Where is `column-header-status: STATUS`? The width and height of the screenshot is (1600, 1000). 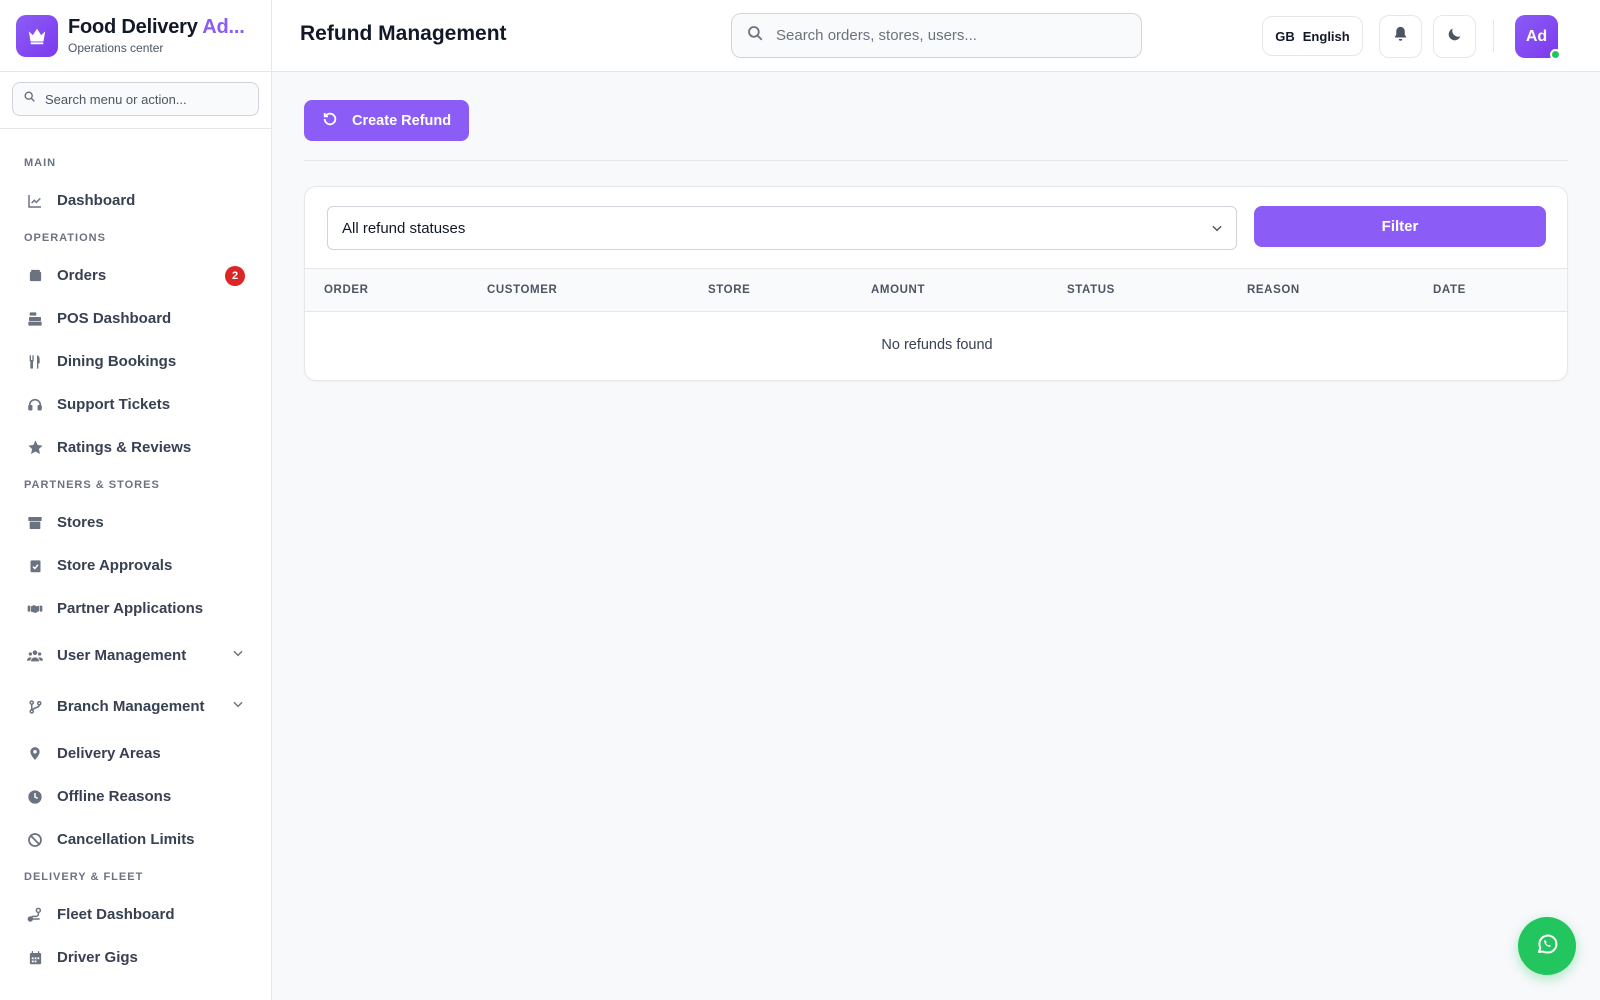
column-header-status: STATUS is located at coordinates (1091, 290).